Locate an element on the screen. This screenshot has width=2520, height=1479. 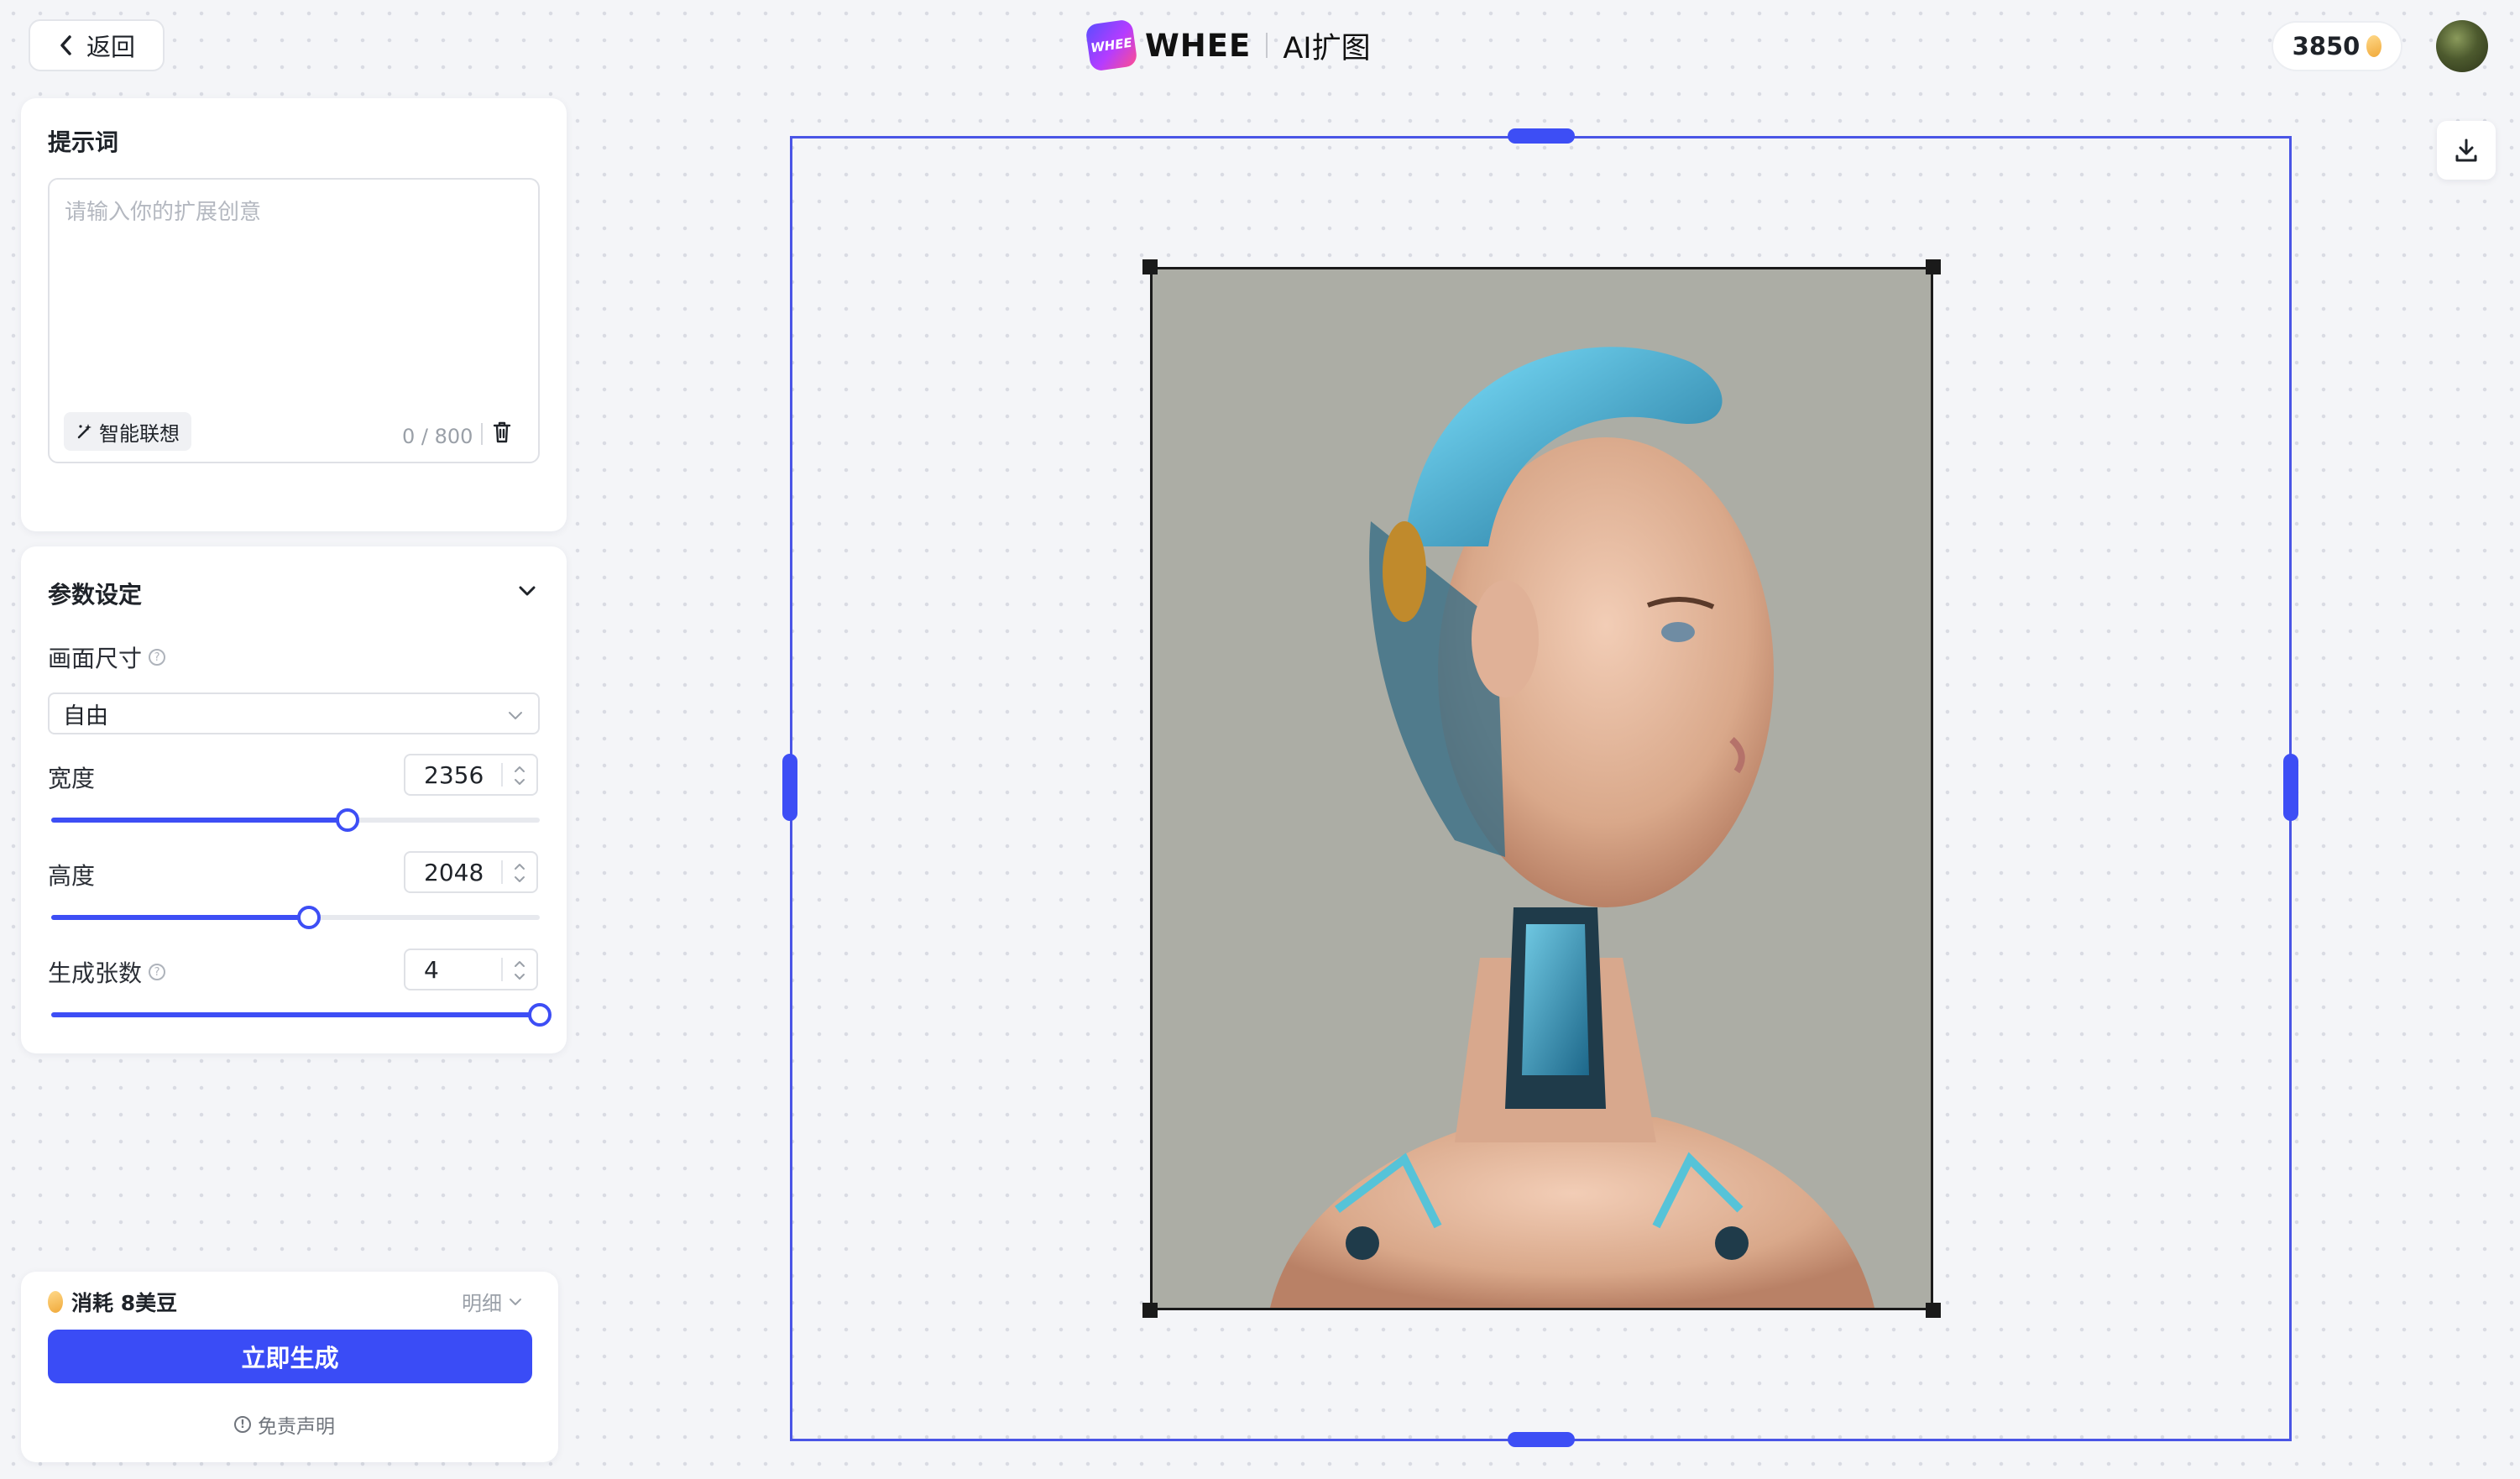
height-label: 高度 is located at coordinates (71, 874).